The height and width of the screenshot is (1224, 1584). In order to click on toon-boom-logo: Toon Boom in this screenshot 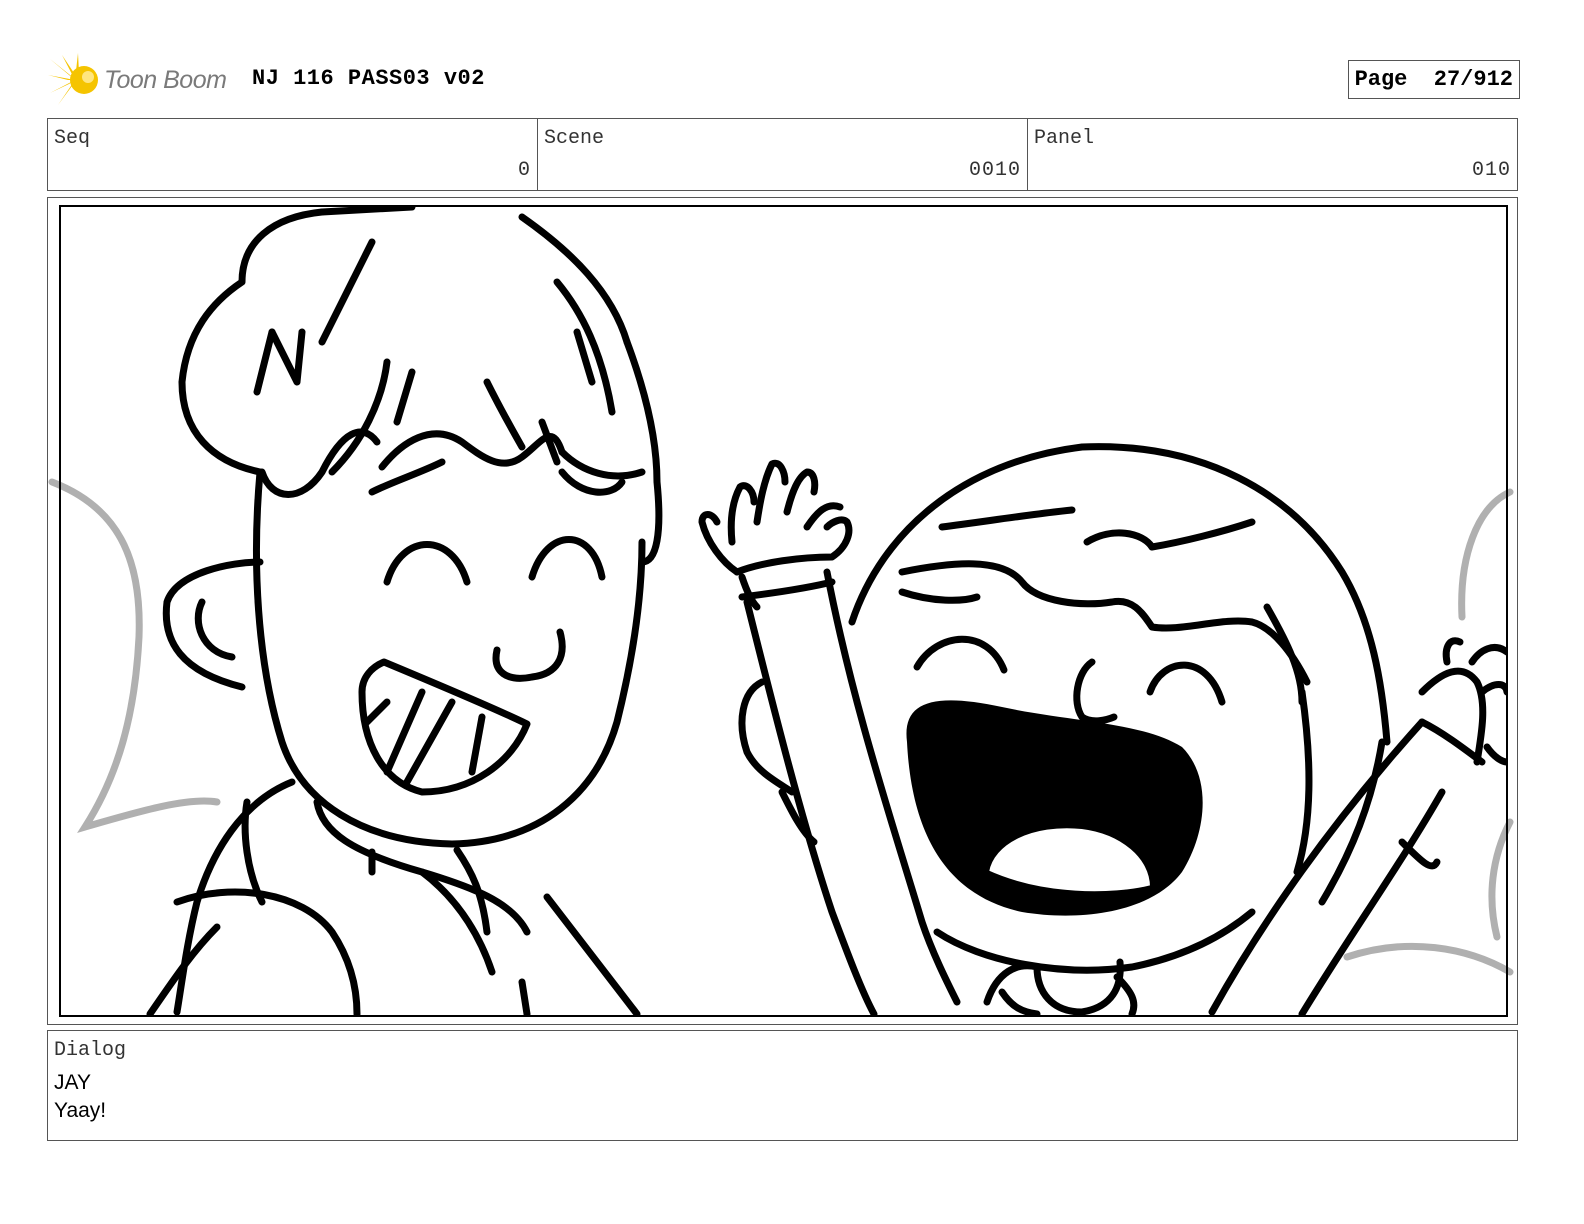, I will do `click(137, 80)`.